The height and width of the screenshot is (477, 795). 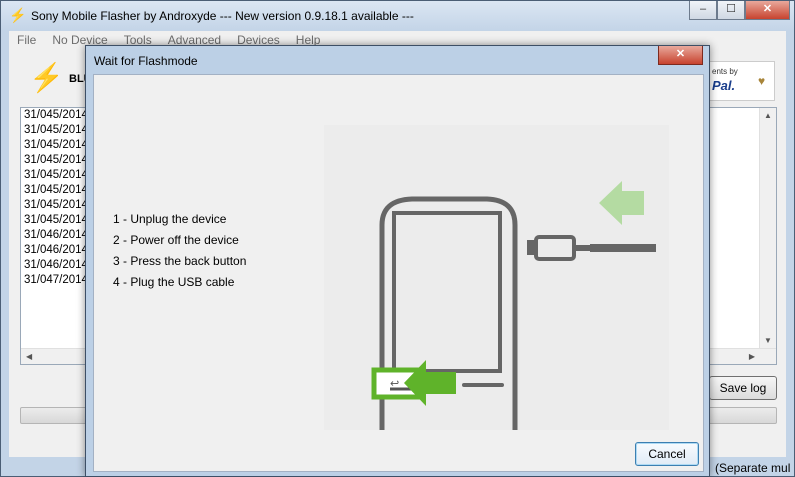 What do you see at coordinates (725, 71) in the screenshot?
I see `paypal-caption: ents by` at bounding box center [725, 71].